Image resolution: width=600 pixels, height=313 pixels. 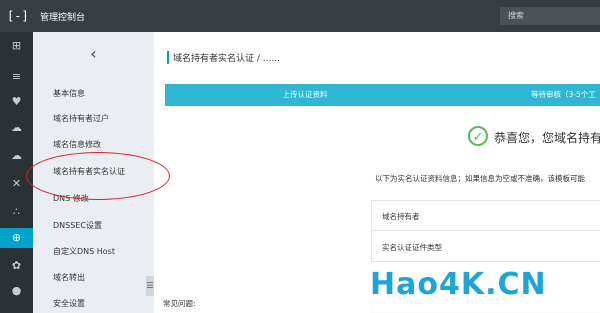 I want to click on faq-label: 常见问题:, so click(x=179, y=303).